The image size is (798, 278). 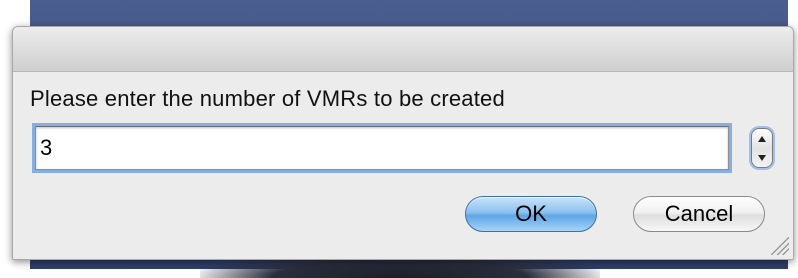 What do you see at coordinates (699, 214) in the screenshot?
I see `cancel-button: Cancel` at bounding box center [699, 214].